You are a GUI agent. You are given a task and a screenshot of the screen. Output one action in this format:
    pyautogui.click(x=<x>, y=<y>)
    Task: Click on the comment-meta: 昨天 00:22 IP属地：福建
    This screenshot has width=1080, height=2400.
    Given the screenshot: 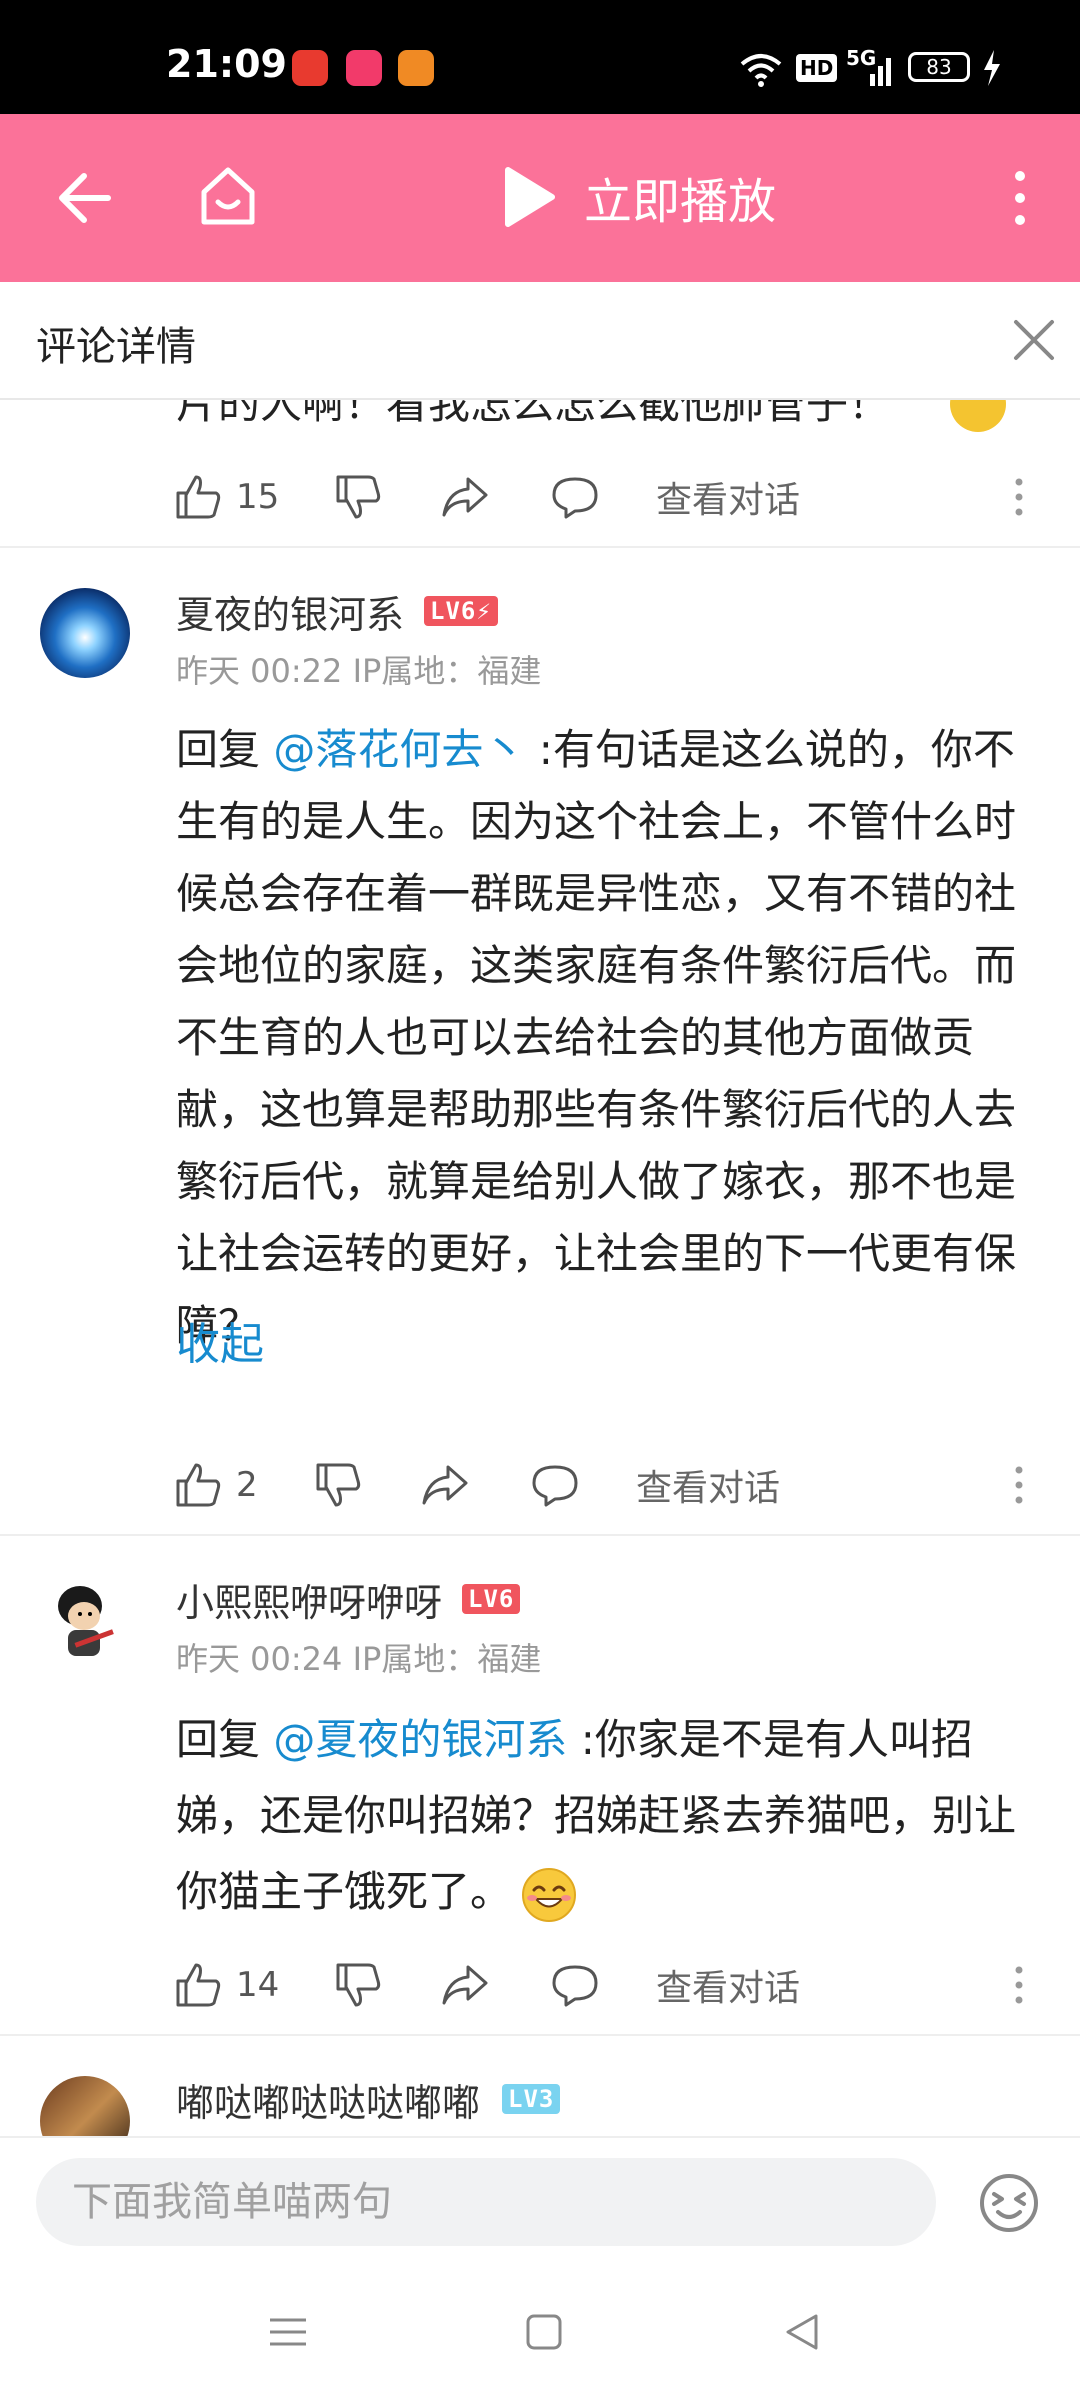 What is the action you would take?
    pyautogui.click(x=358, y=669)
    